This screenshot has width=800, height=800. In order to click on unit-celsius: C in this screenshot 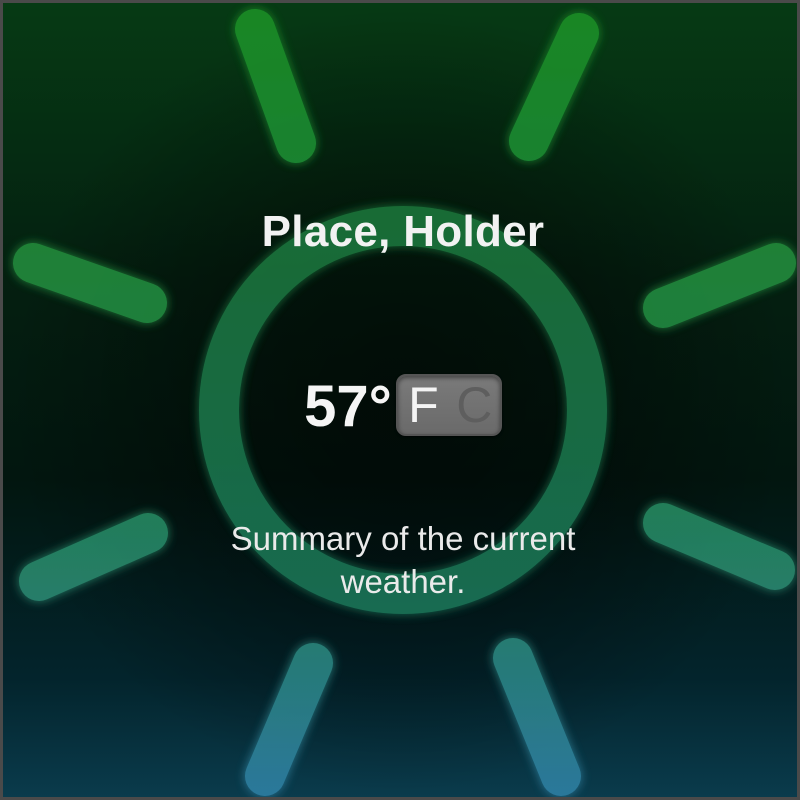, I will do `click(474, 405)`.